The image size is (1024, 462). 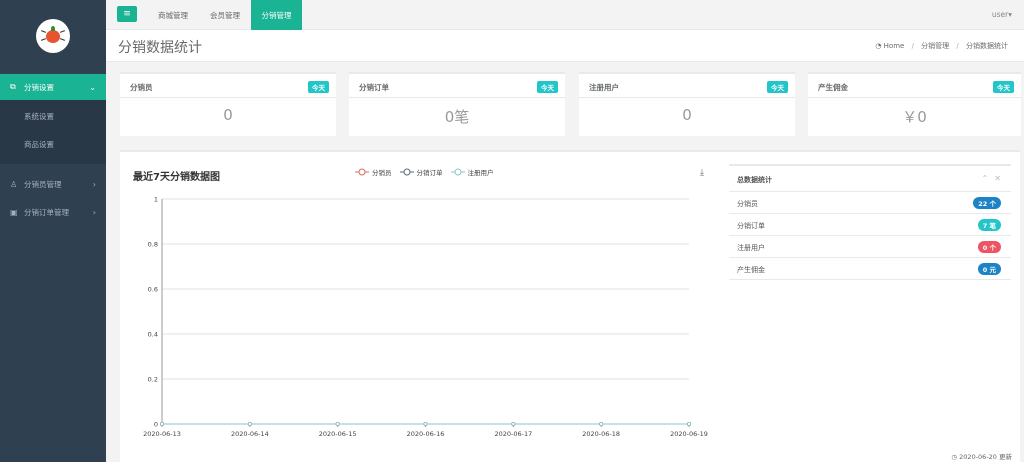 What do you see at coordinates (989, 247) in the screenshot?
I see `count-badge: 0 个` at bounding box center [989, 247].